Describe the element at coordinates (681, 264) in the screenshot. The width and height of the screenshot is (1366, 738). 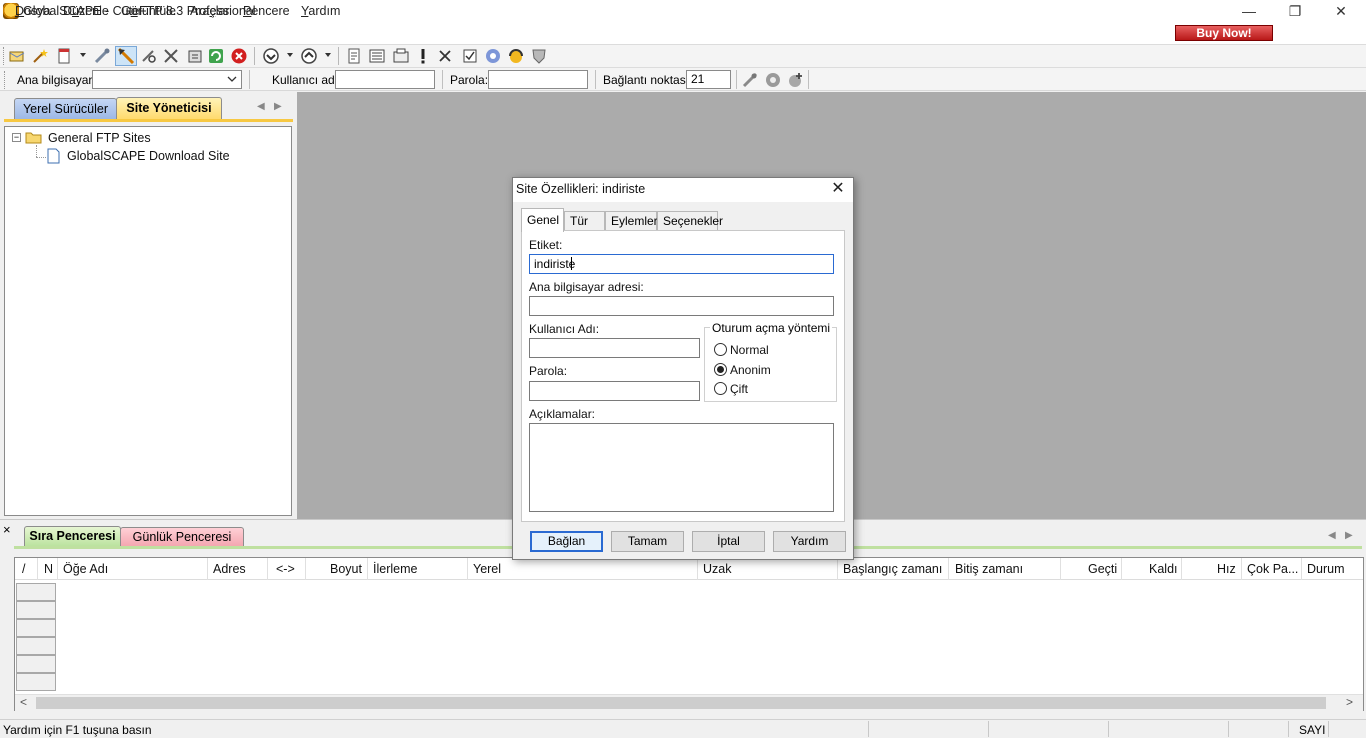
I see `label-input: indiriste` at that location.